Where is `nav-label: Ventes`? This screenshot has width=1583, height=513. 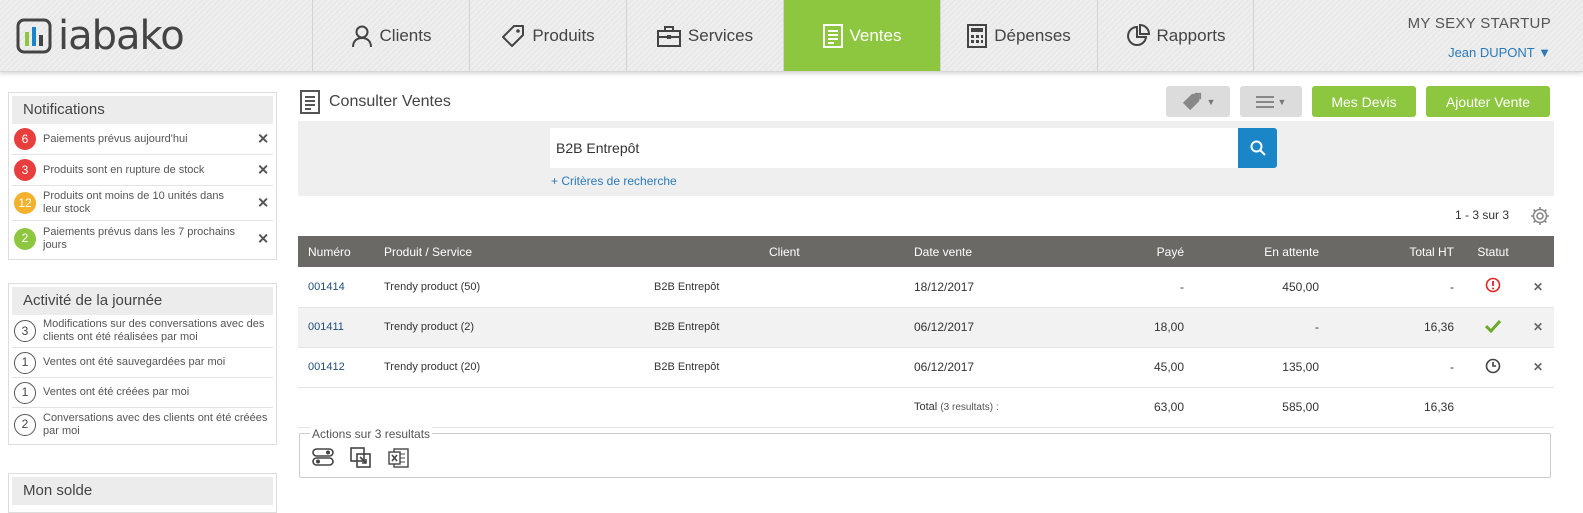 nav-label: Ventes is located at coordinates (875, 35).